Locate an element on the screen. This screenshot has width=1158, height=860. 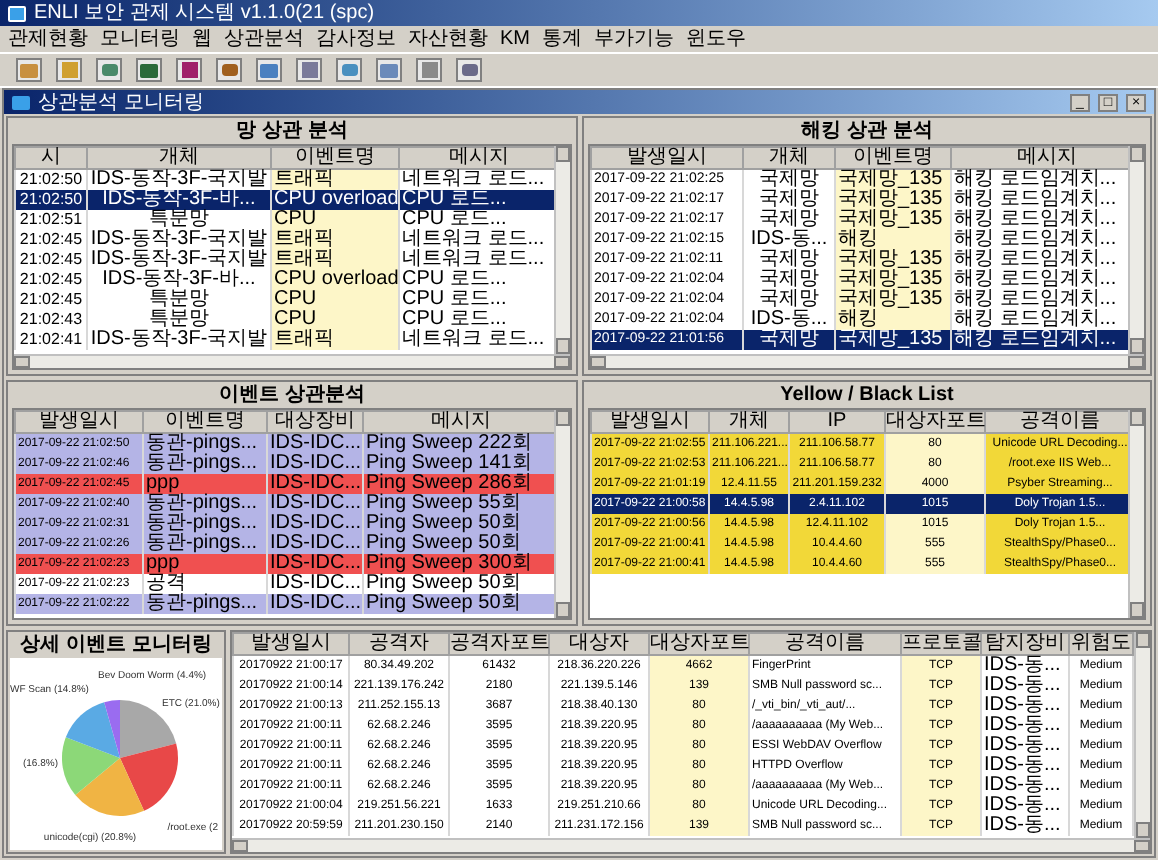
panel-title: 이벤트 상관분석 is located at coordinates (292, 395).